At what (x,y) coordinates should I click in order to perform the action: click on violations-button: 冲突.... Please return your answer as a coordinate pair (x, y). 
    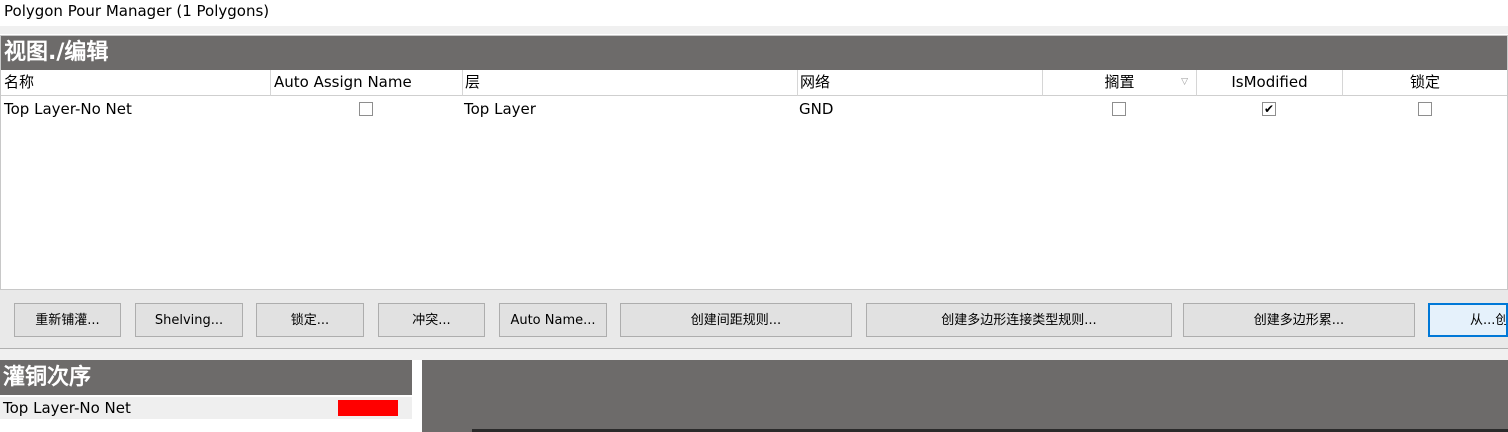
    Looking at the image, I should click on (431, 320).